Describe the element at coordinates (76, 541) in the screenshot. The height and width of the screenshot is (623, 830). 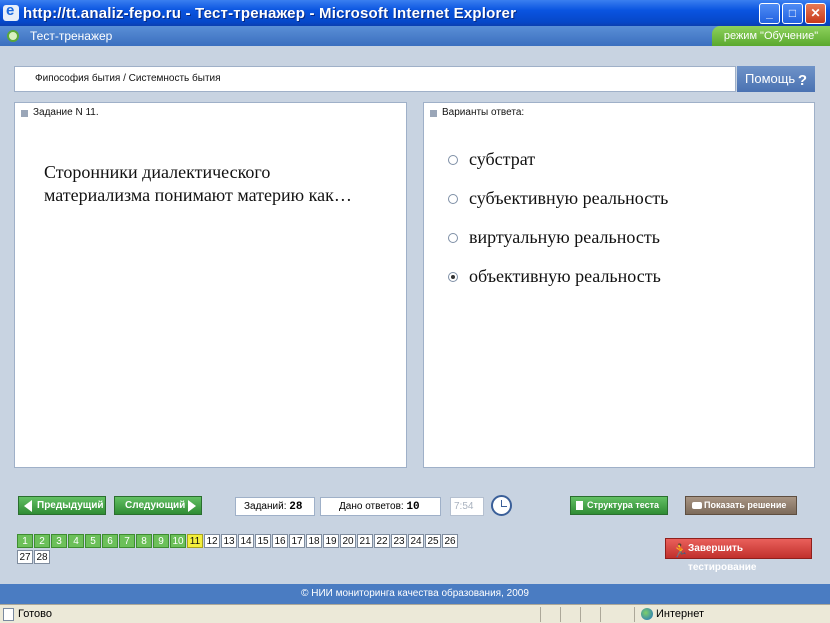
I see `question-number-4: 4` at that location.